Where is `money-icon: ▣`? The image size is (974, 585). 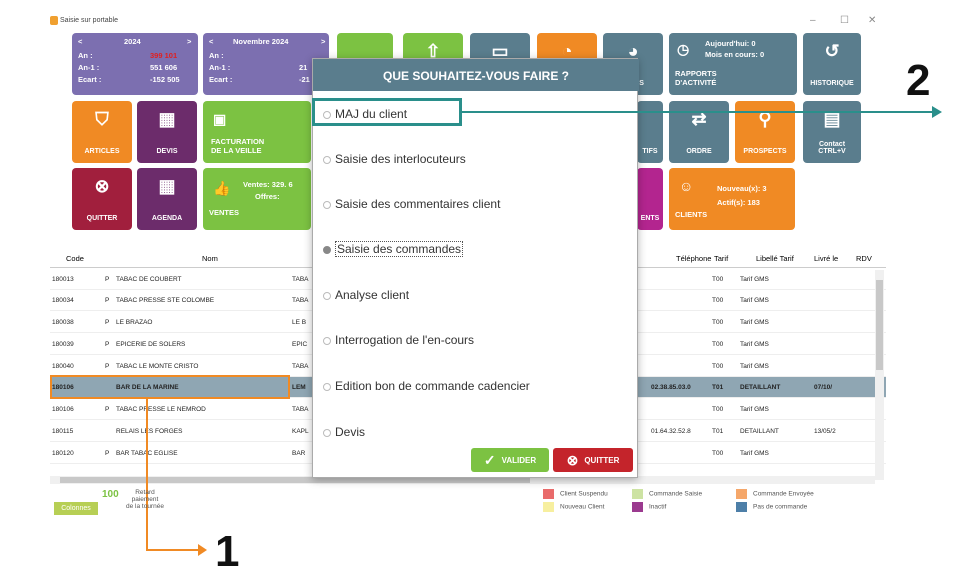
money-icon: ▣ is located at coordinates (220, 119).